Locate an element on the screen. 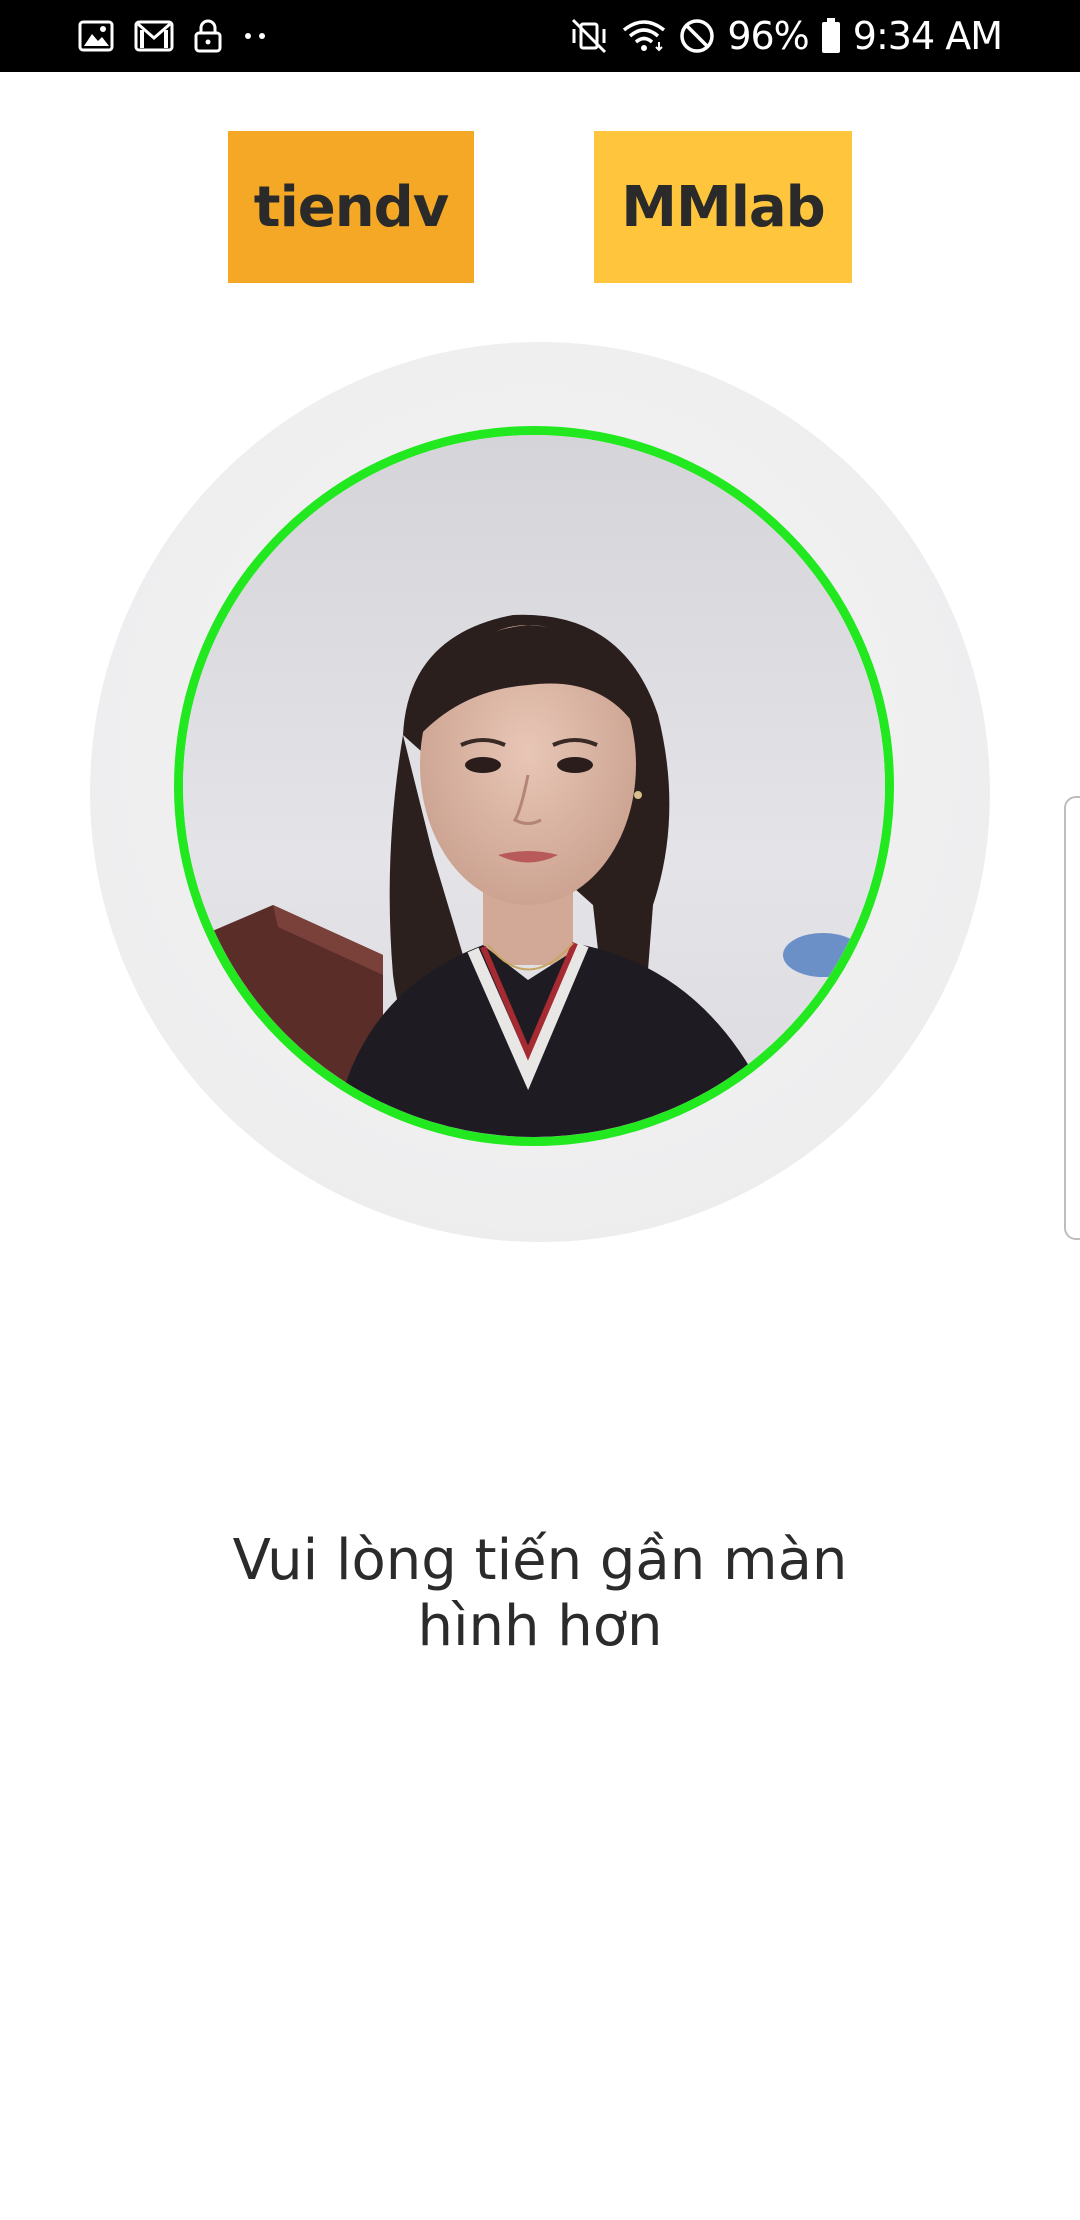 The image size is (1080, 2220). mmlab-button: MMlab is located at coordinates (723, 207).